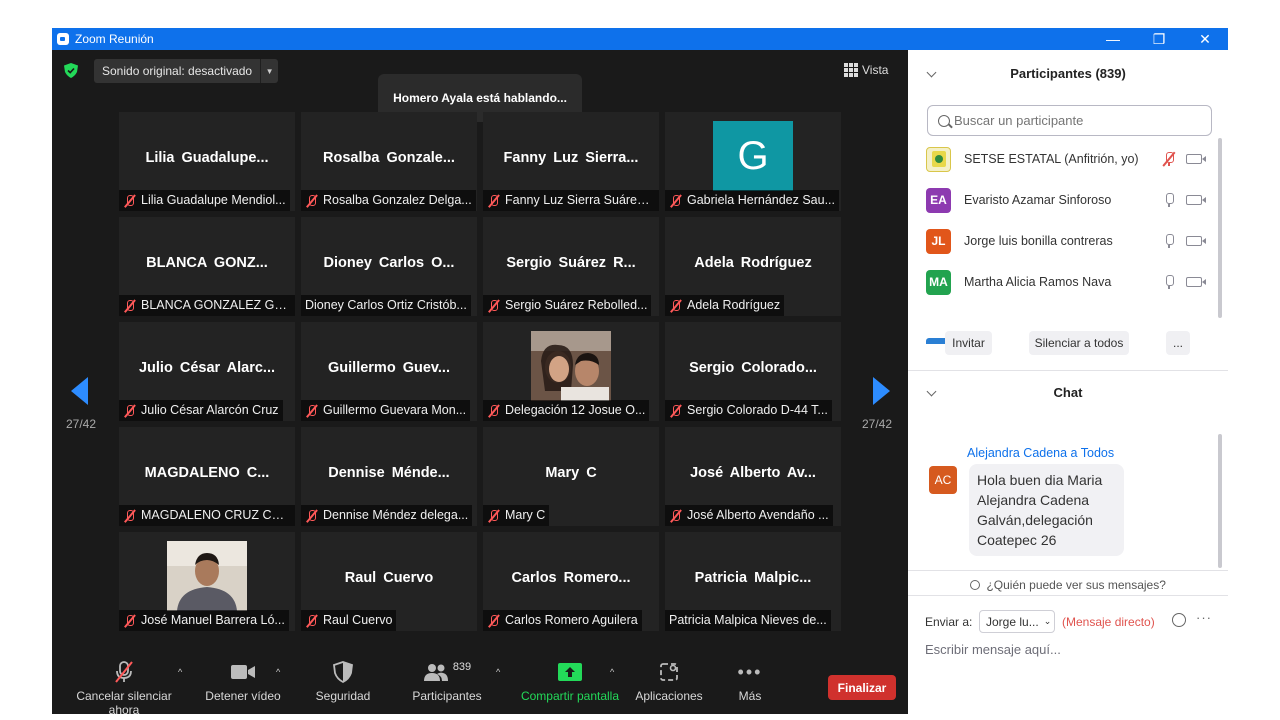 Image resolution: width=1280 pixels, height=720 pixels. What do you see at coordinates (862, 687) in the screenshot?
I see `end-meeting-button: Finalizar` at bounding box center [862, 687].